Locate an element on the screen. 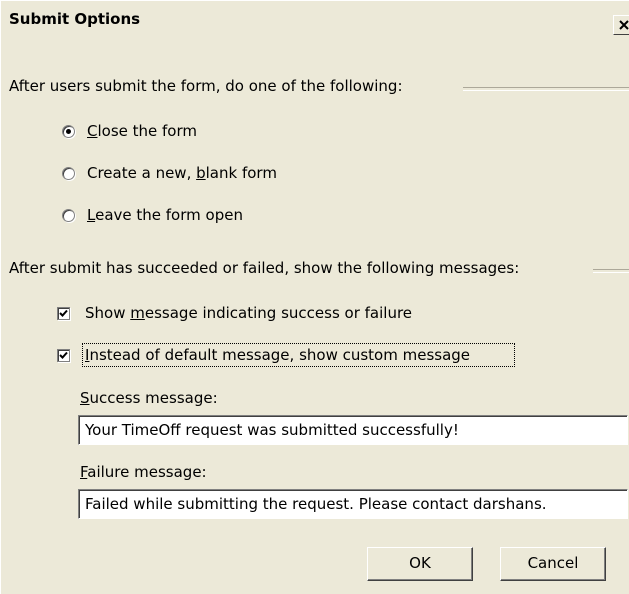 The image size is (629, 594). checkbox-show-message is located at coordinates (63, 313).